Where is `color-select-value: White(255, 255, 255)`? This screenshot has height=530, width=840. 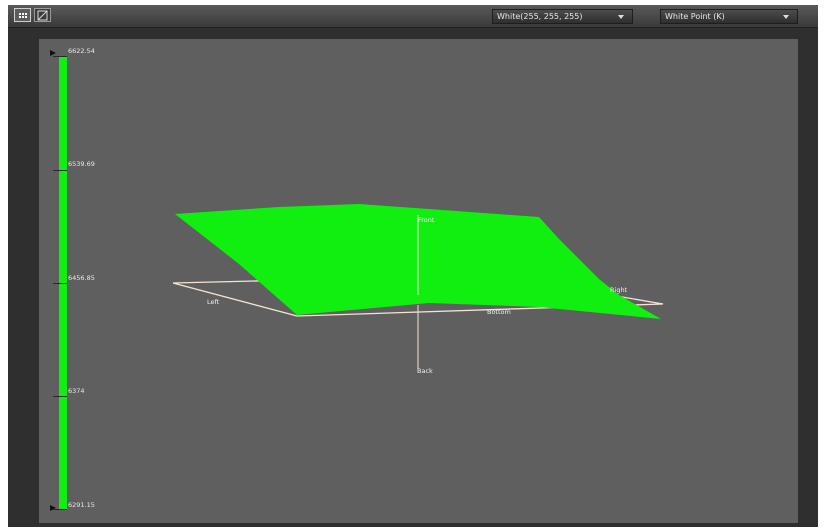
color-select-value: White(255, 255, 255) is located at coordinates (540, 16).